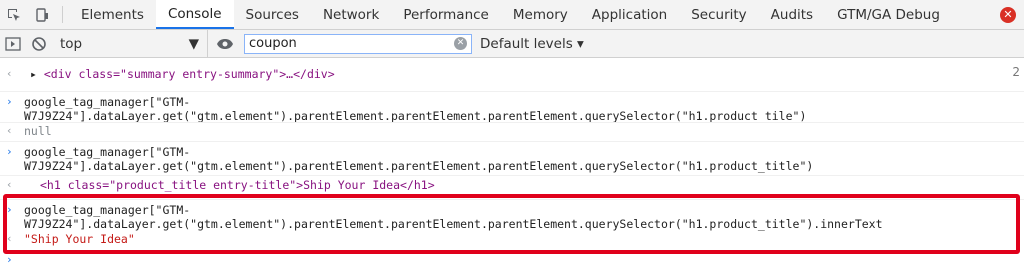 The image size is (1024, 272). I want to click on live-expression-eye-icon, so click(225, 44).